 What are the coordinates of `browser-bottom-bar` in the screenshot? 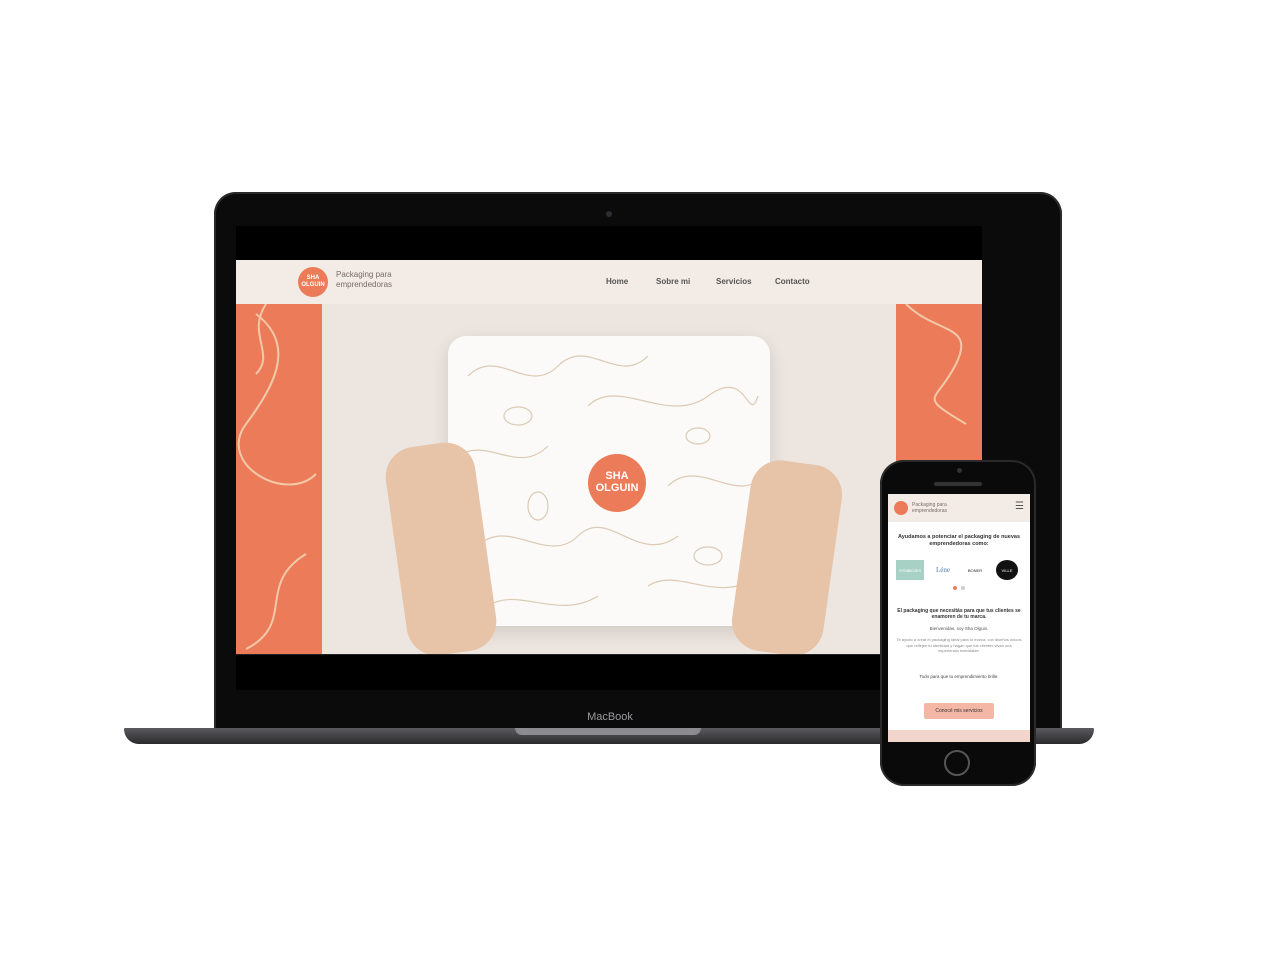 It's located at (609, 672).